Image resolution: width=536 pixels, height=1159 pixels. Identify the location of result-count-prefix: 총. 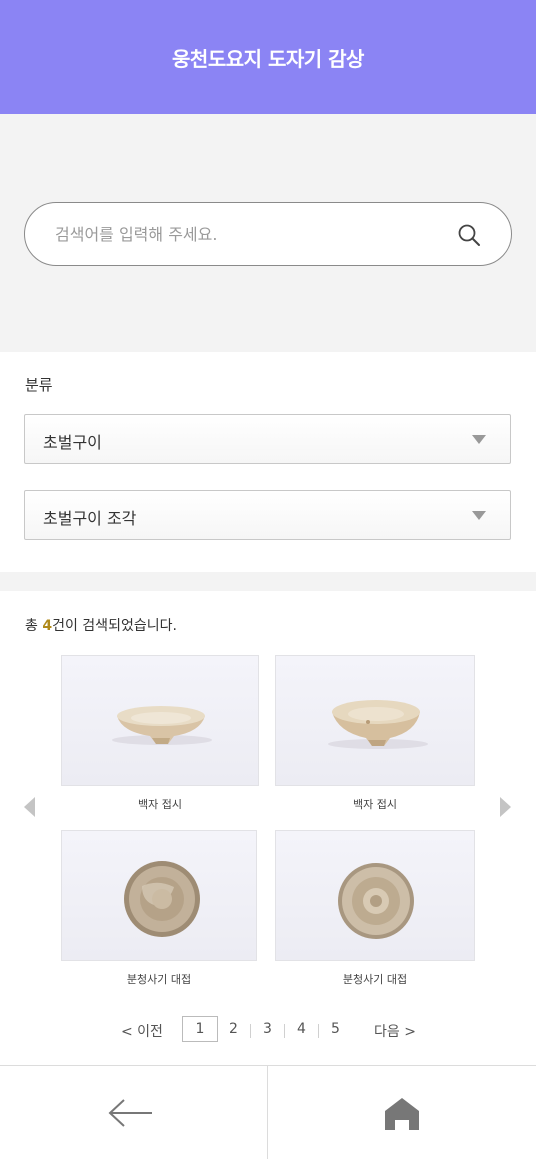
(34, 626).